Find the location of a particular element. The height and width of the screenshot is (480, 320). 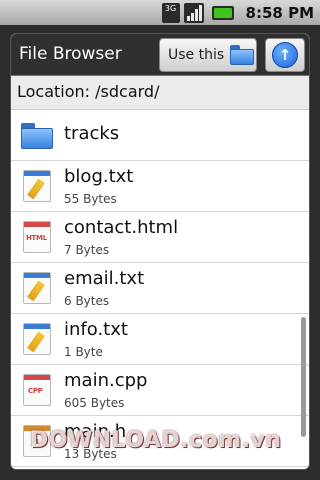

file-size: 6 Bytes is located at coordinates (87, 301).